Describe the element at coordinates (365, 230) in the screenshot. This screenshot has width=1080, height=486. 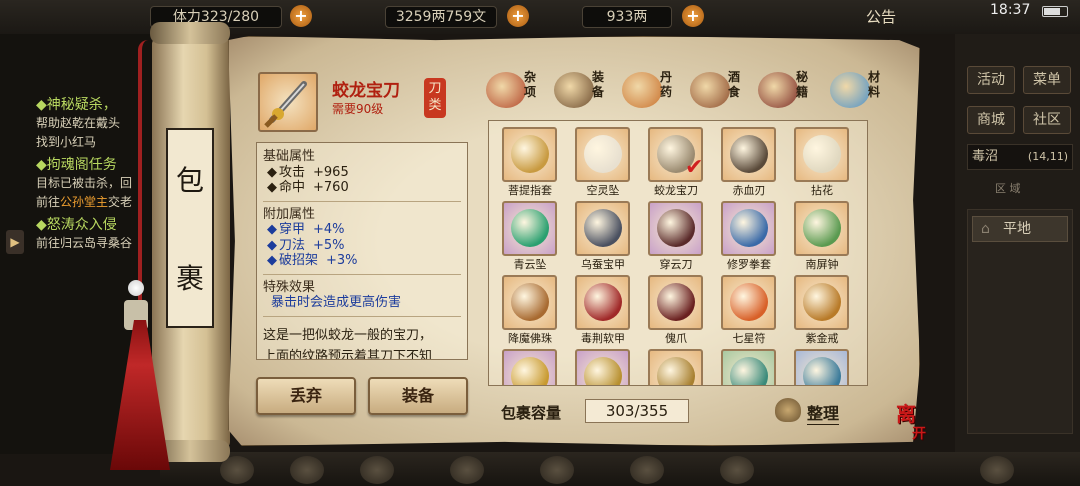
I see `attribute-row: ◆ 穿甲 +4%` at that location.